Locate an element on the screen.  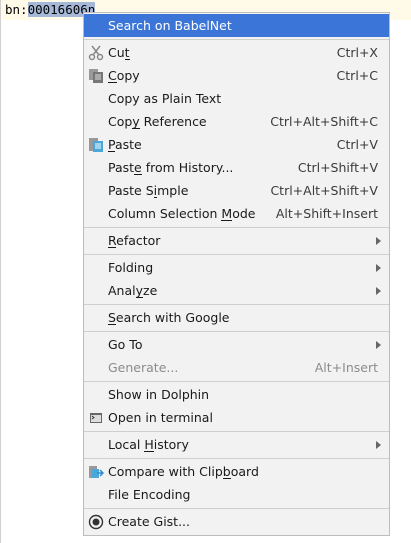
menu-item-copy-reference: Copy Reference Ctrl+Alt+Shift+C is located at coordinates (236, 121).